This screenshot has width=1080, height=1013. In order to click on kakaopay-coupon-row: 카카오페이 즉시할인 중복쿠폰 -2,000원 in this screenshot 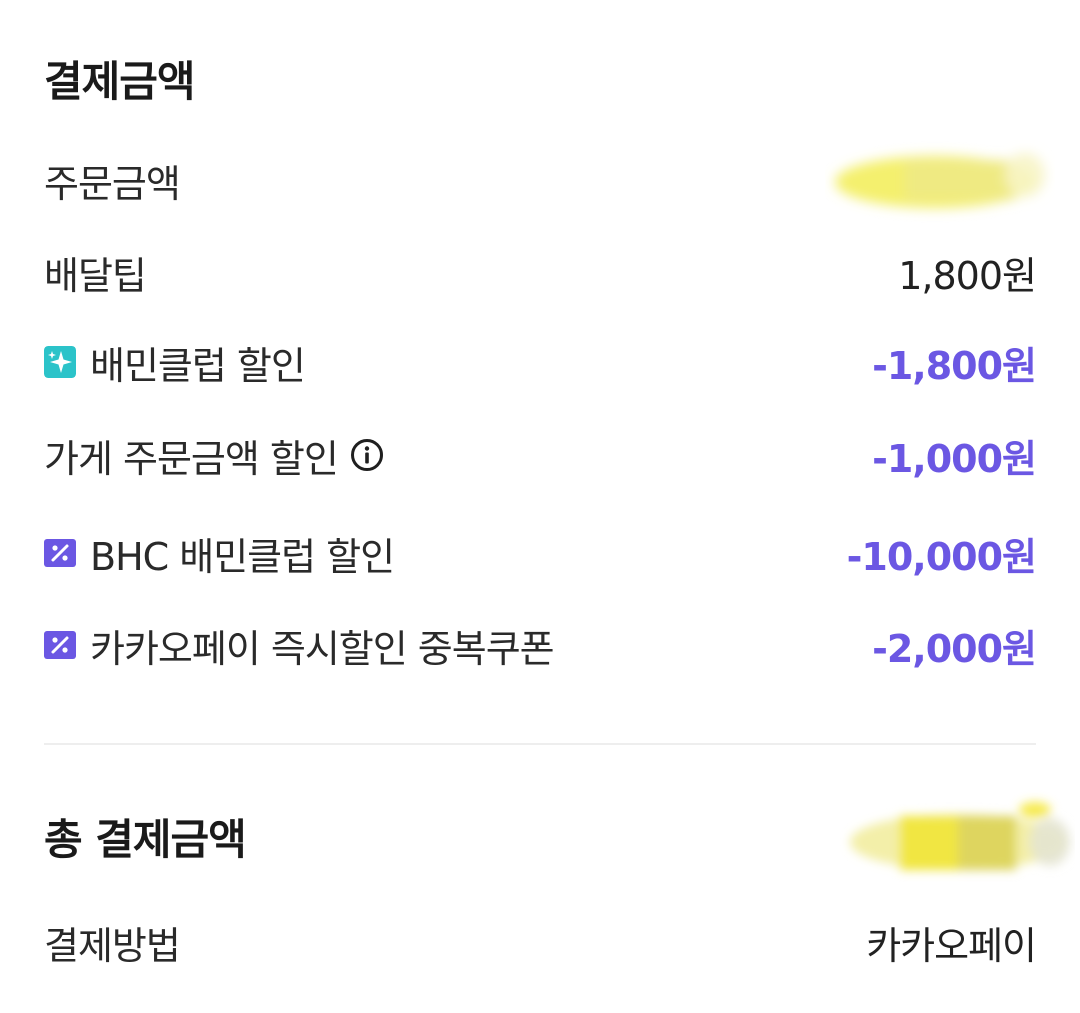, I will do `click(540, 645)`.